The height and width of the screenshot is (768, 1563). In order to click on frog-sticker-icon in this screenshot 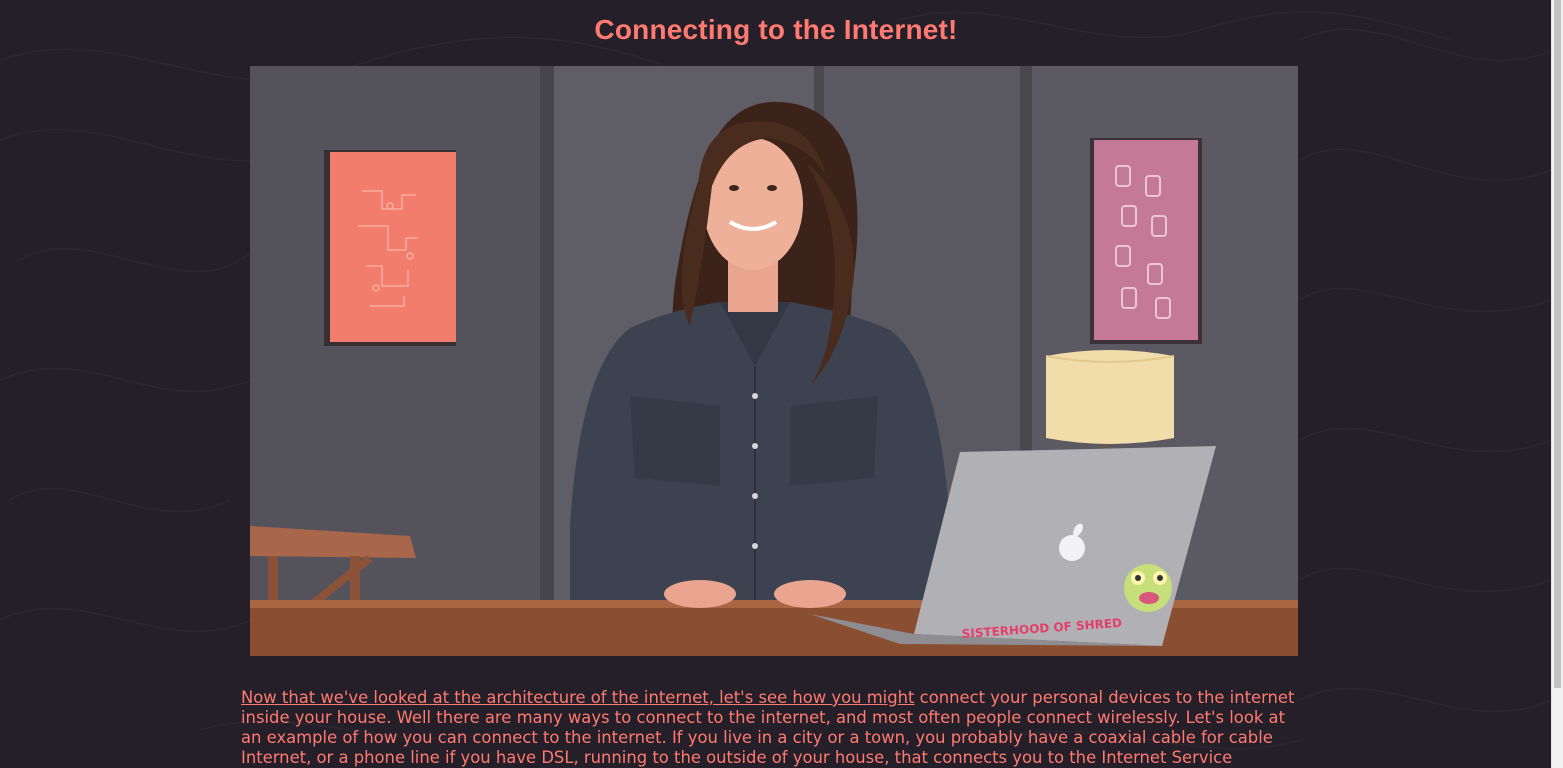, I will do `click(1148, 588)`.